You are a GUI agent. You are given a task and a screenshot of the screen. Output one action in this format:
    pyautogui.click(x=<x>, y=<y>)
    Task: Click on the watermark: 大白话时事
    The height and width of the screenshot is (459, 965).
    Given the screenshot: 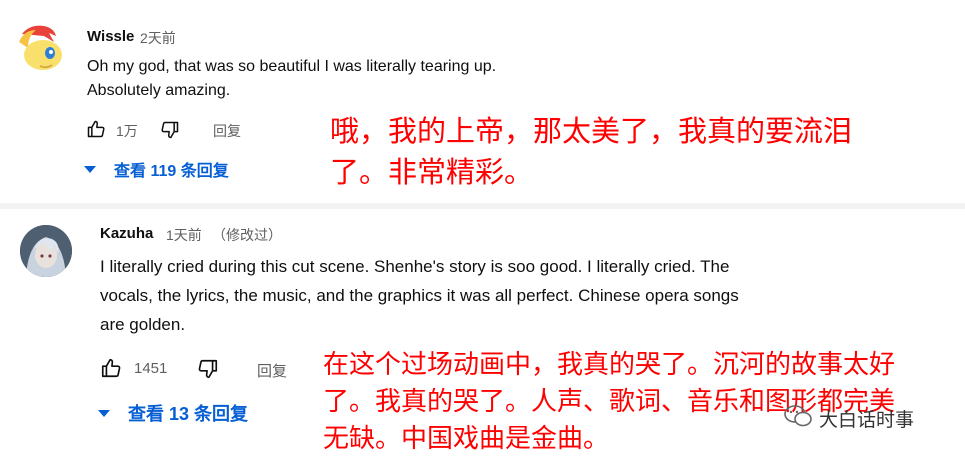 What is the action you would take?
    pyautogui.click(x=848, y=418)
    